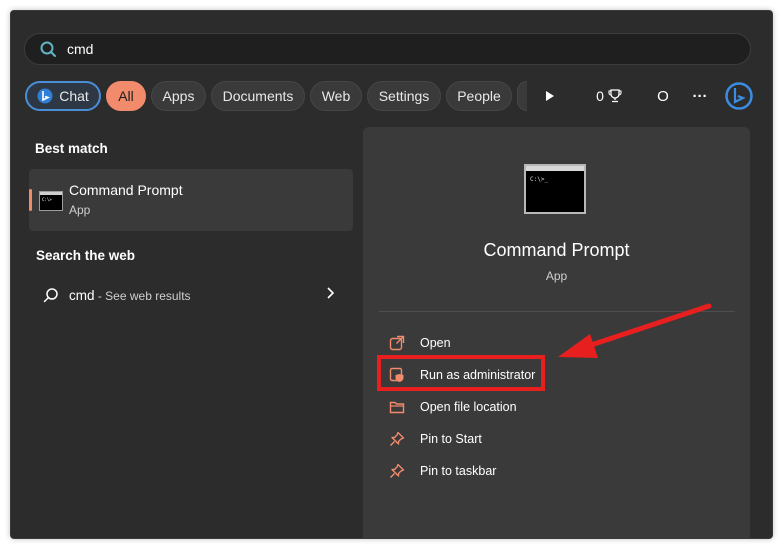 Image resolution: width=781 pixels, height=554 pixels. I want to click on tab-all: All, so click(126, 96).